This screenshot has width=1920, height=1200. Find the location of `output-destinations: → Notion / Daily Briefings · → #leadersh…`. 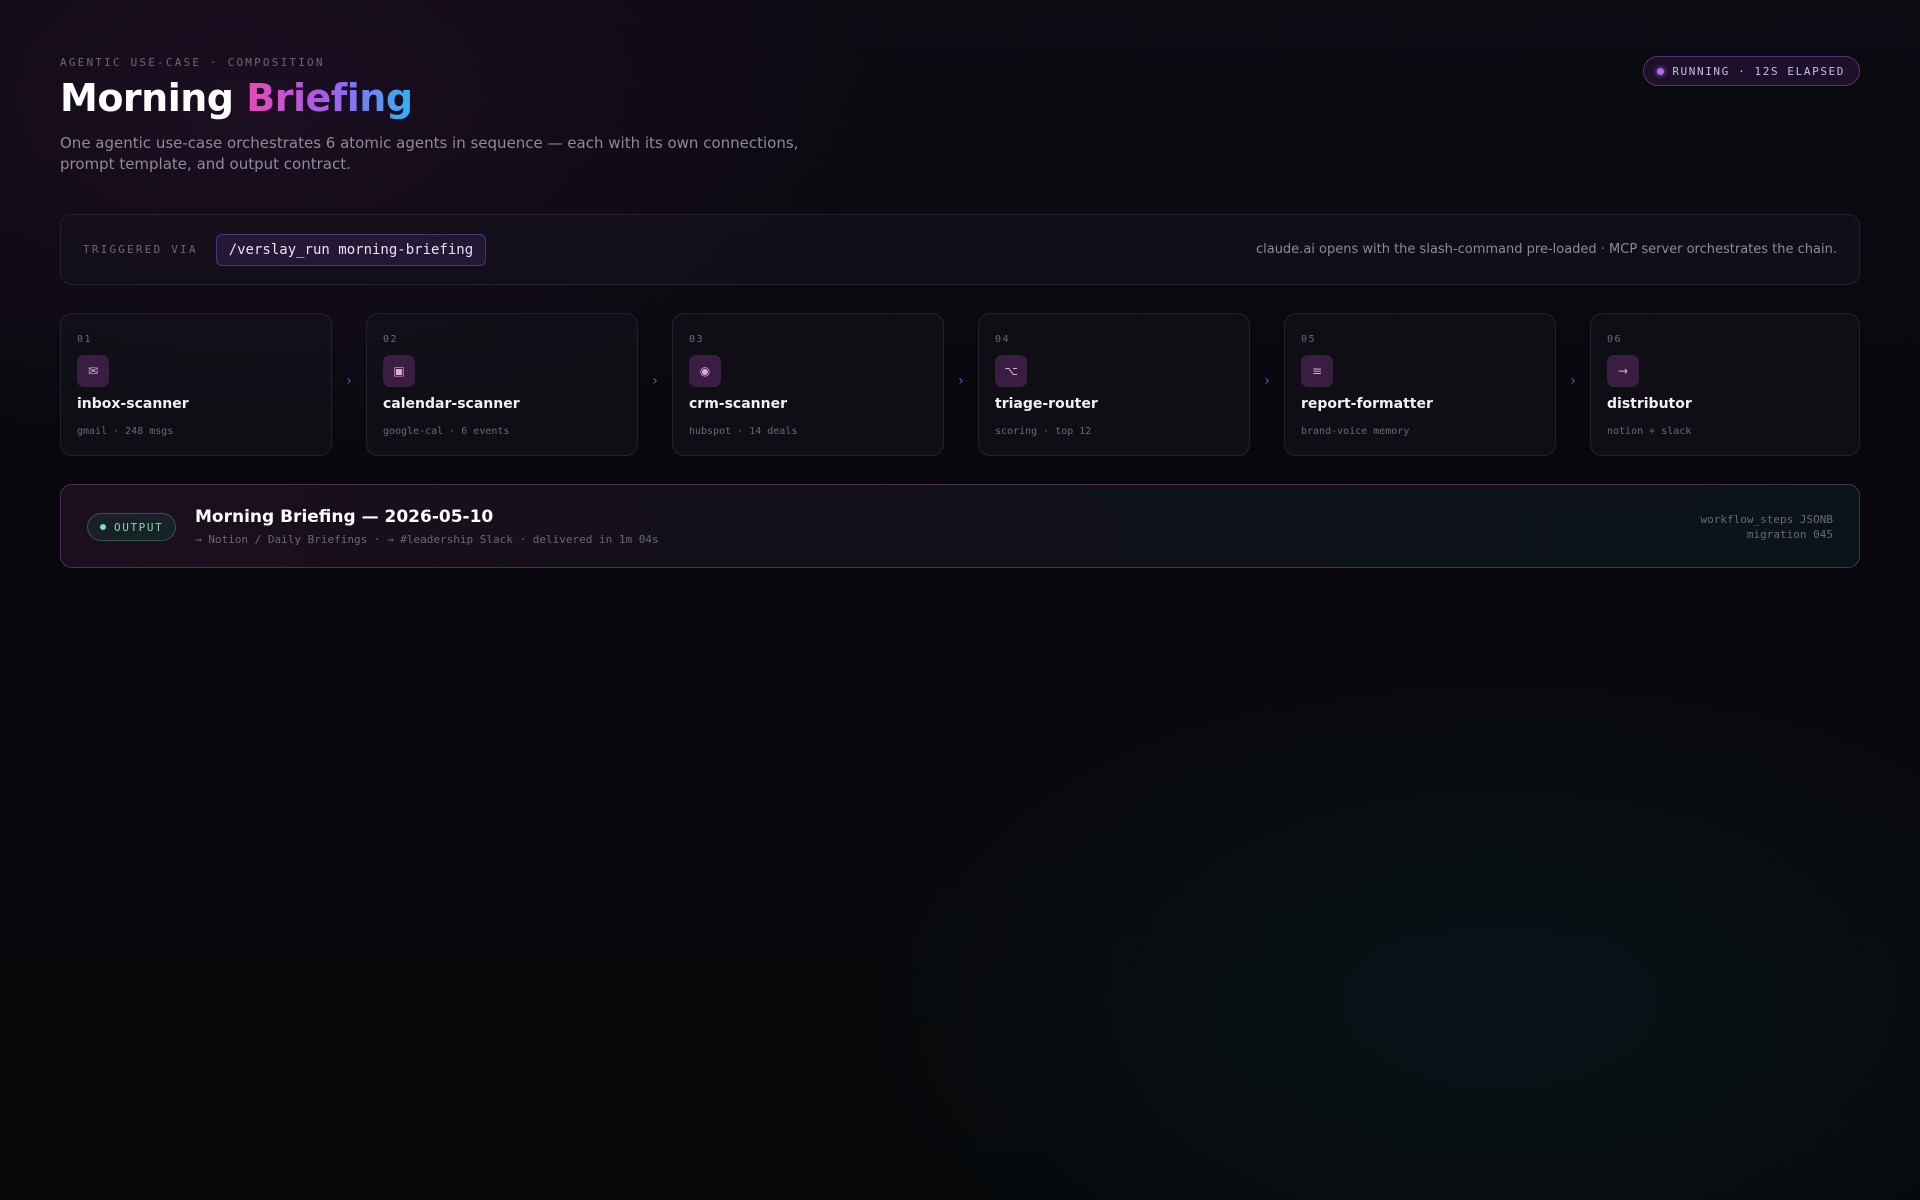

output-destinations: → Notion / Daily Briefings · → #leadersh… is located at coordinates (427, 539).